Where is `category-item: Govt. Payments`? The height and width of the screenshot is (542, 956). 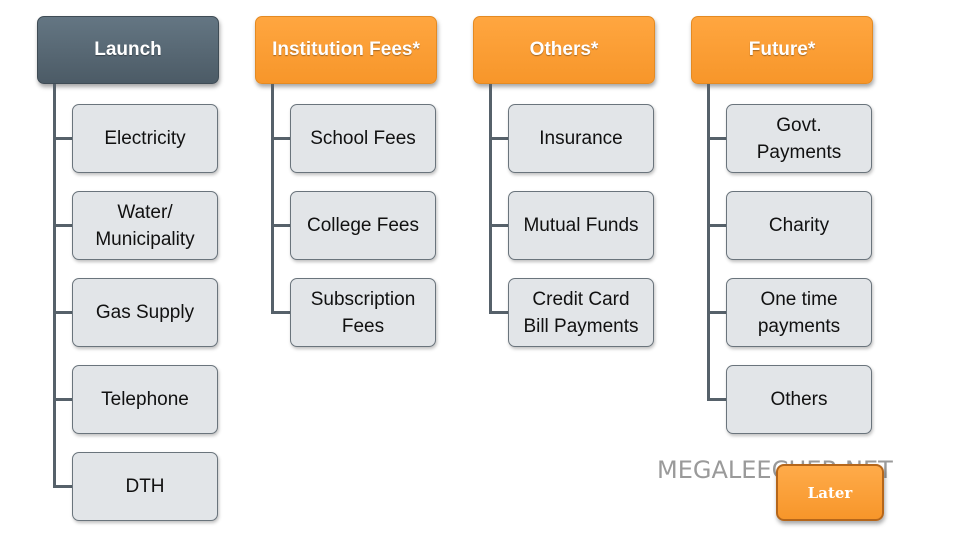 category-item: Govt. Payments is located at coordinates (799, 138).